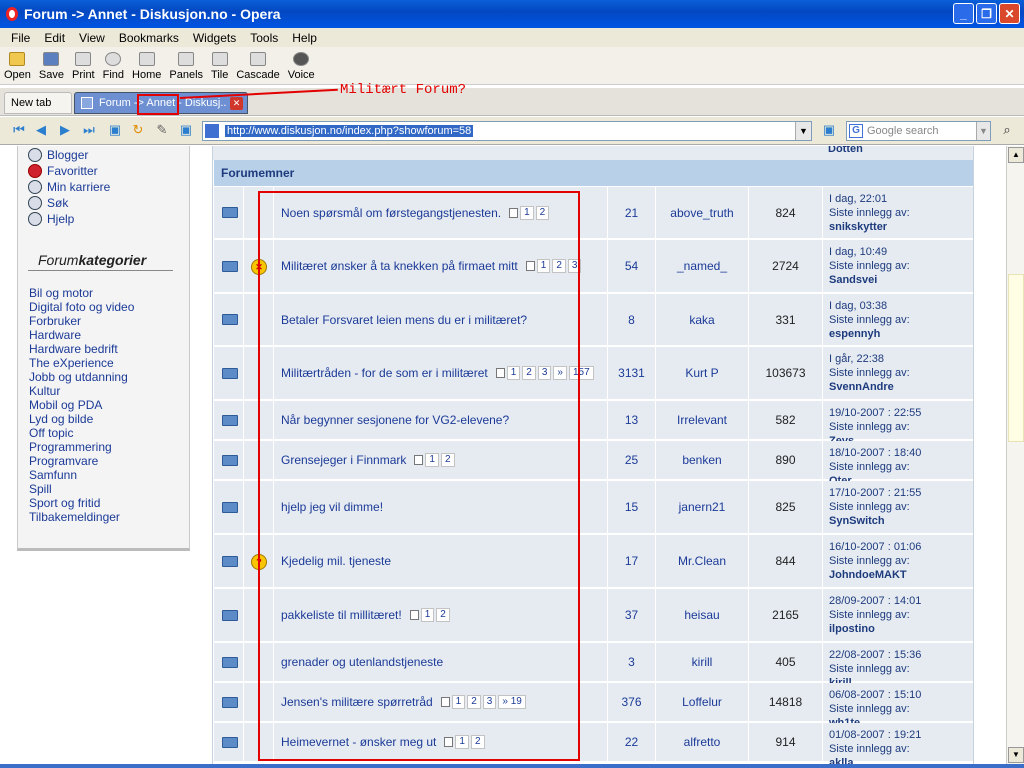 Image resolution: width=1024 pixels, height=768 pixels. Describe the element at coordinates (1009, 13) in the screenshot. I see `close-window-button: ✕` at that location.